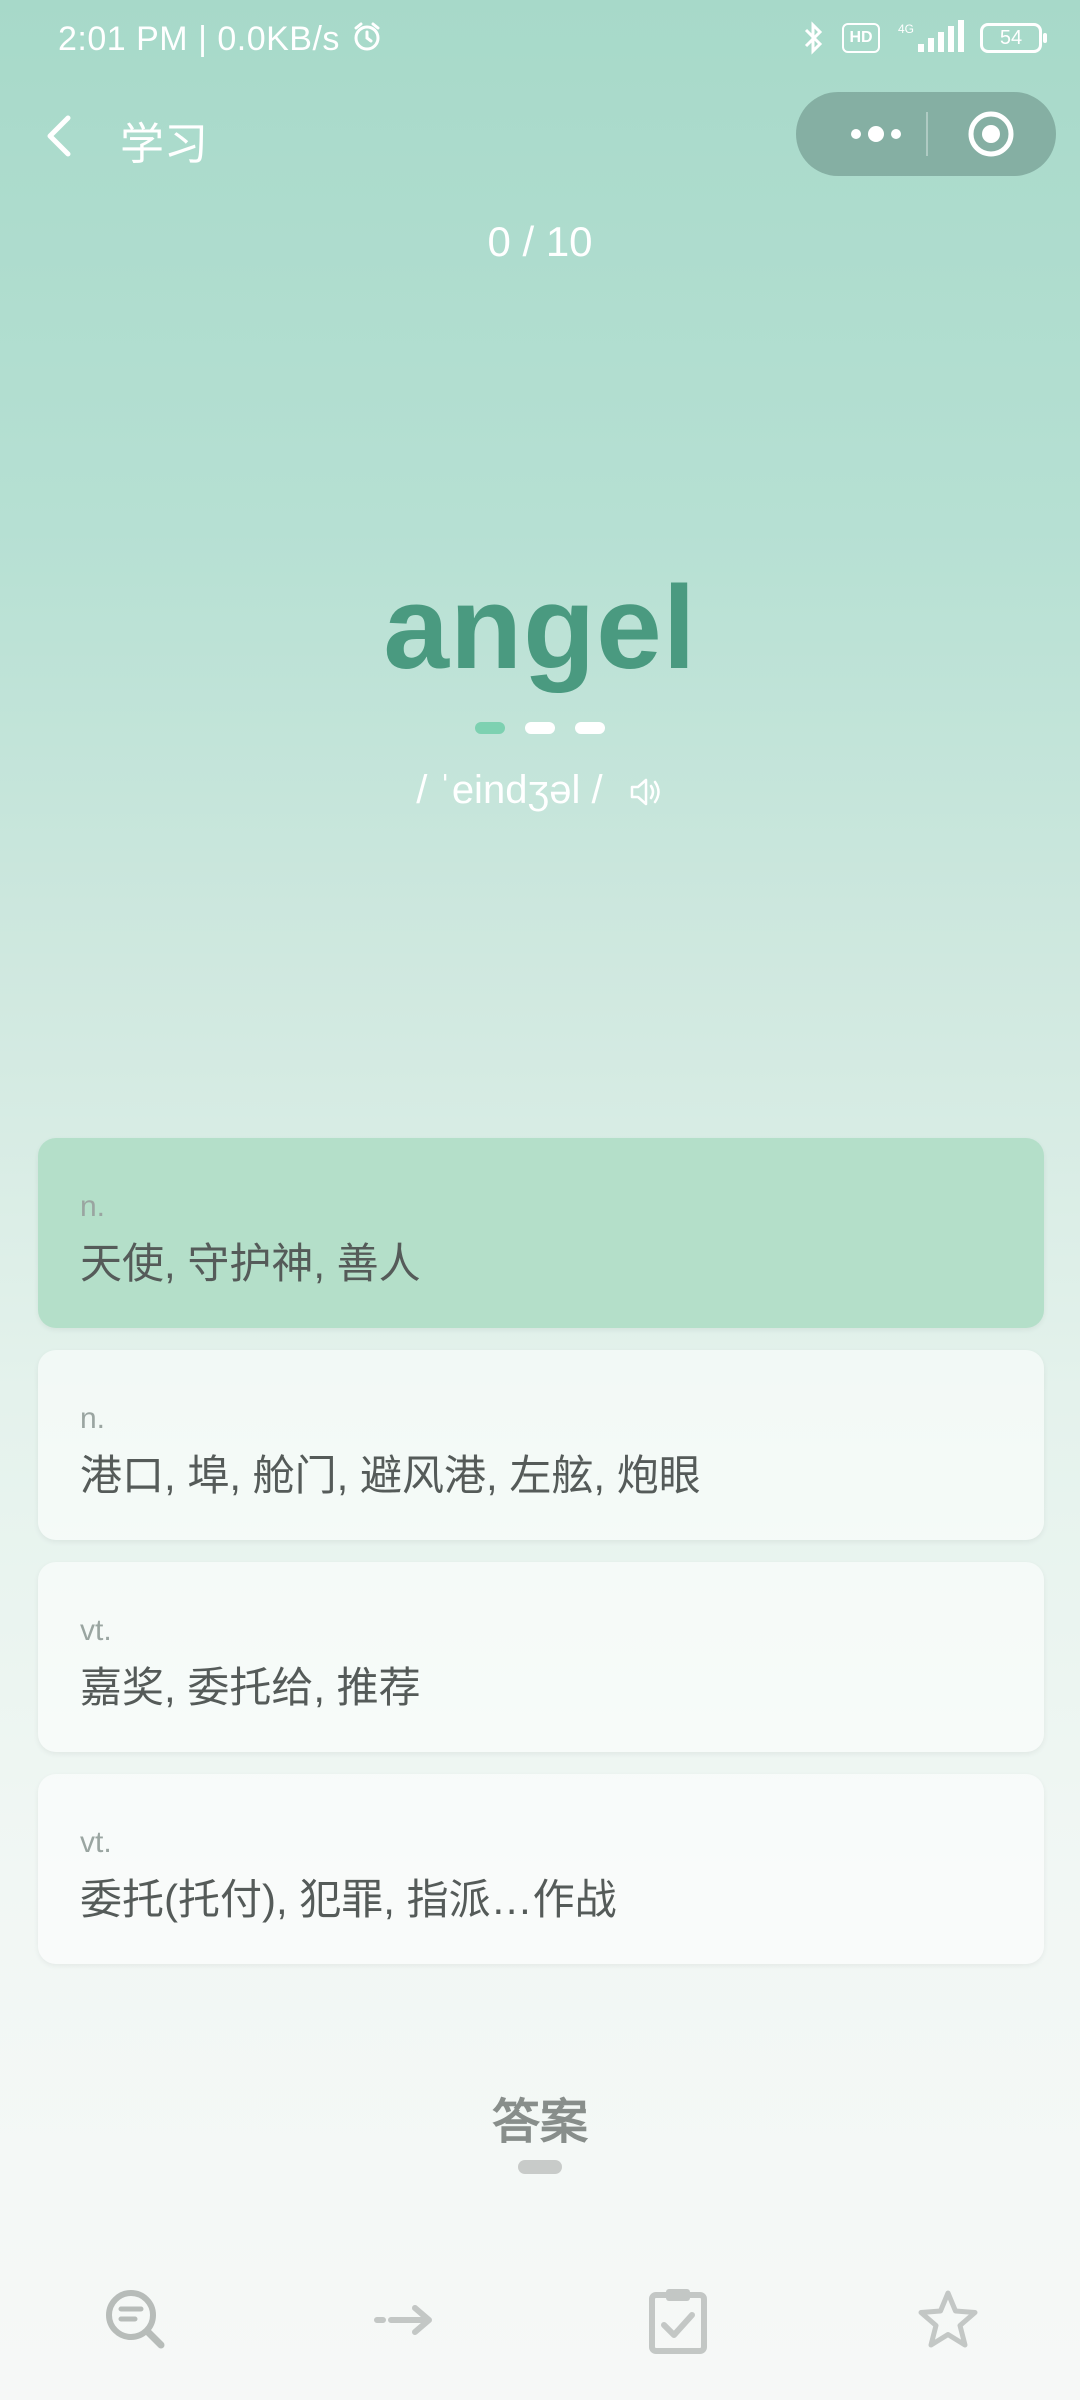 This screenshot has width=1080, height=2400. Describe the element at coordinates (1011, 38) in the screenshot. I see `battery-level: 54` at that location.